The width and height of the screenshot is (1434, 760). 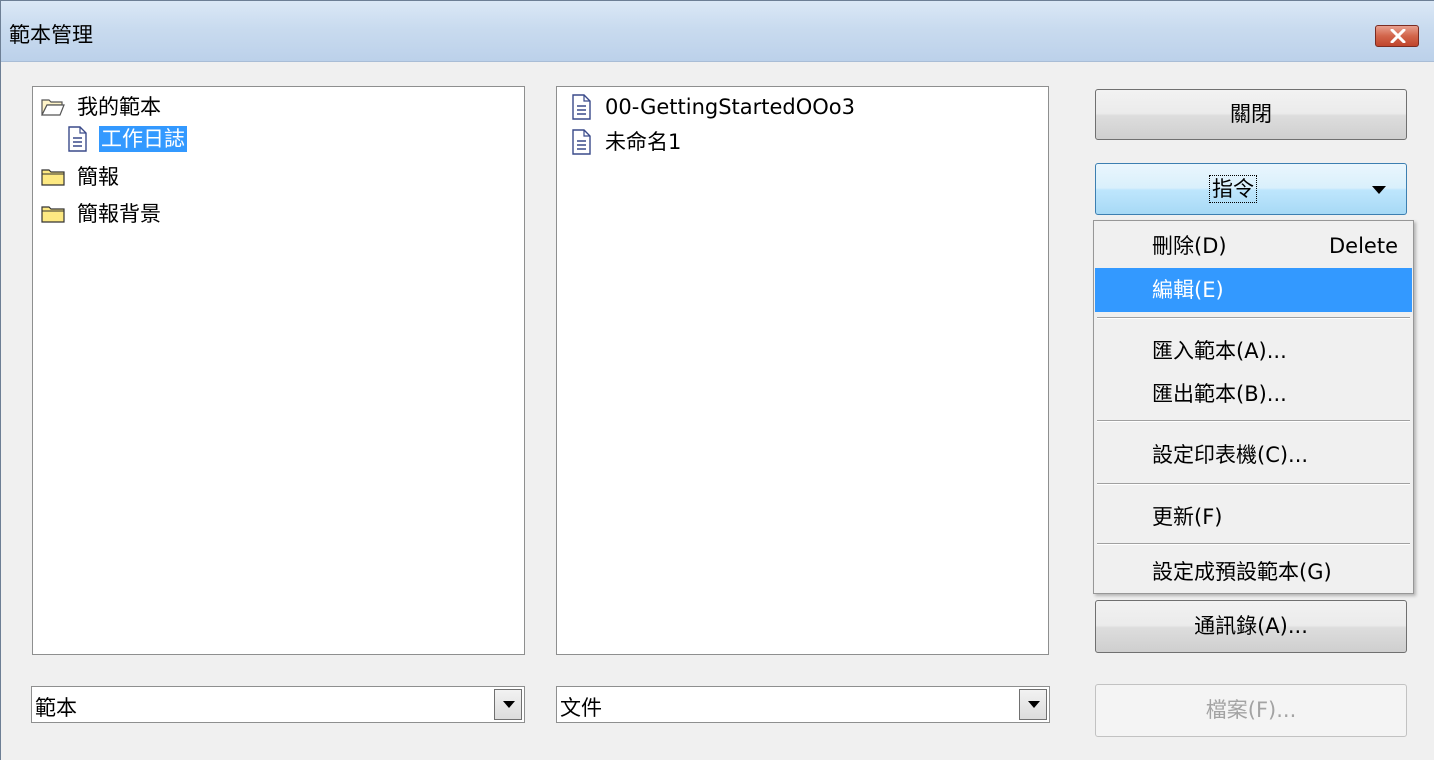 I want to click on commands-button: 指令, so click(x=1251, y=189).